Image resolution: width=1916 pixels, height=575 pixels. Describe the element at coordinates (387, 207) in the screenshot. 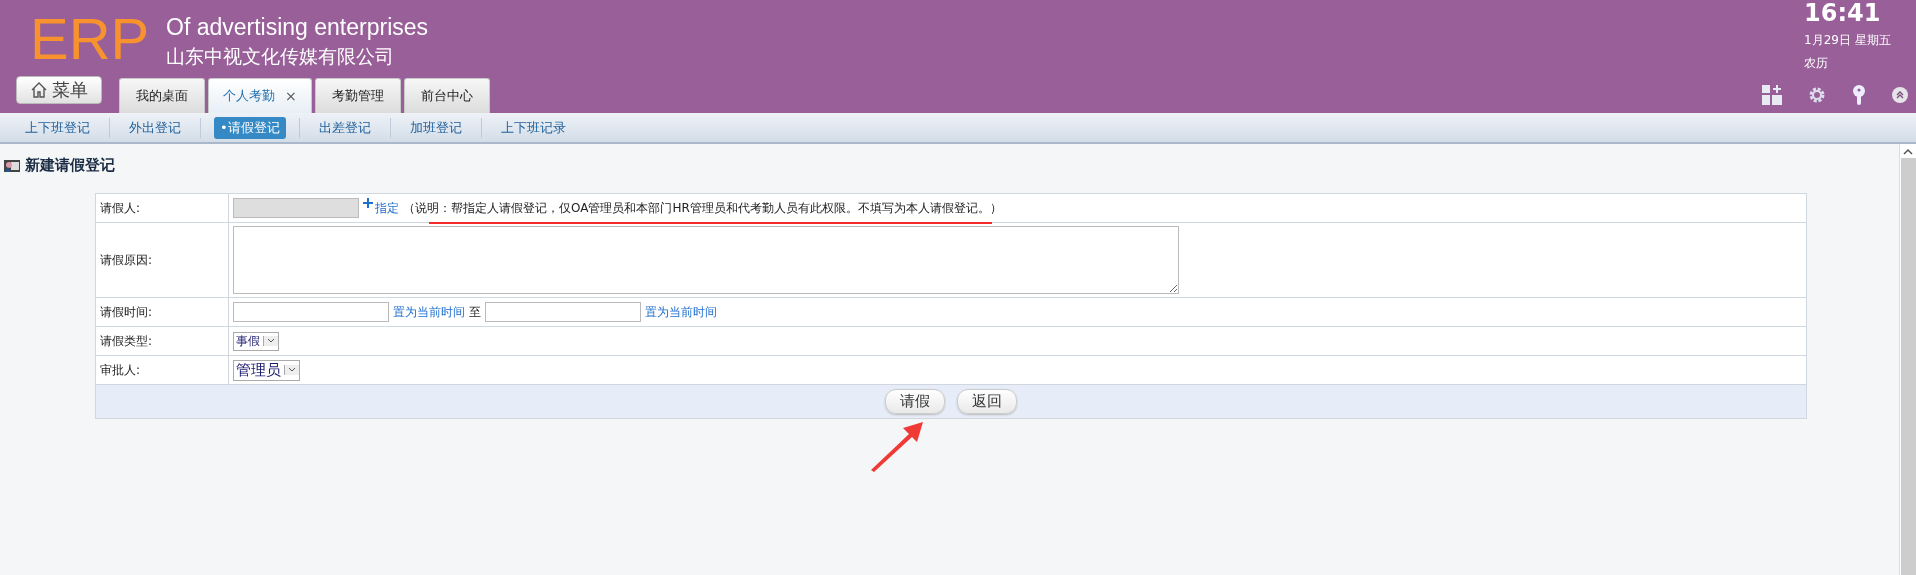

I see `assign-link: 指定` at that location.